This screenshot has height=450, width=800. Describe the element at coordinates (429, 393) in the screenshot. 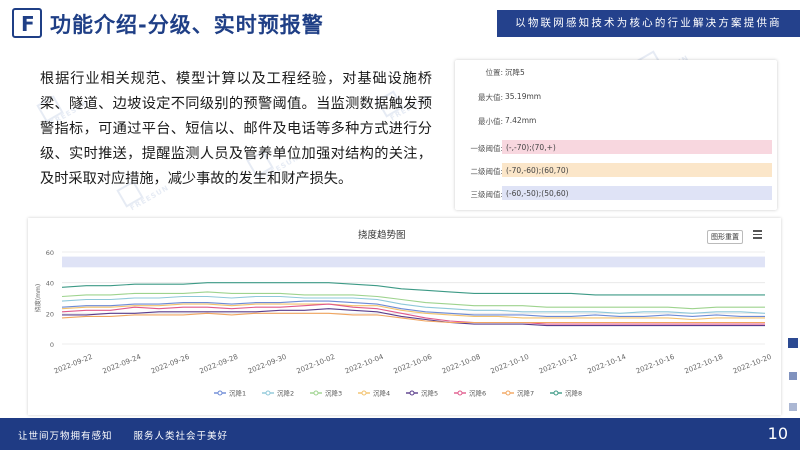

I see `legend-label: 沉降5` at that location.